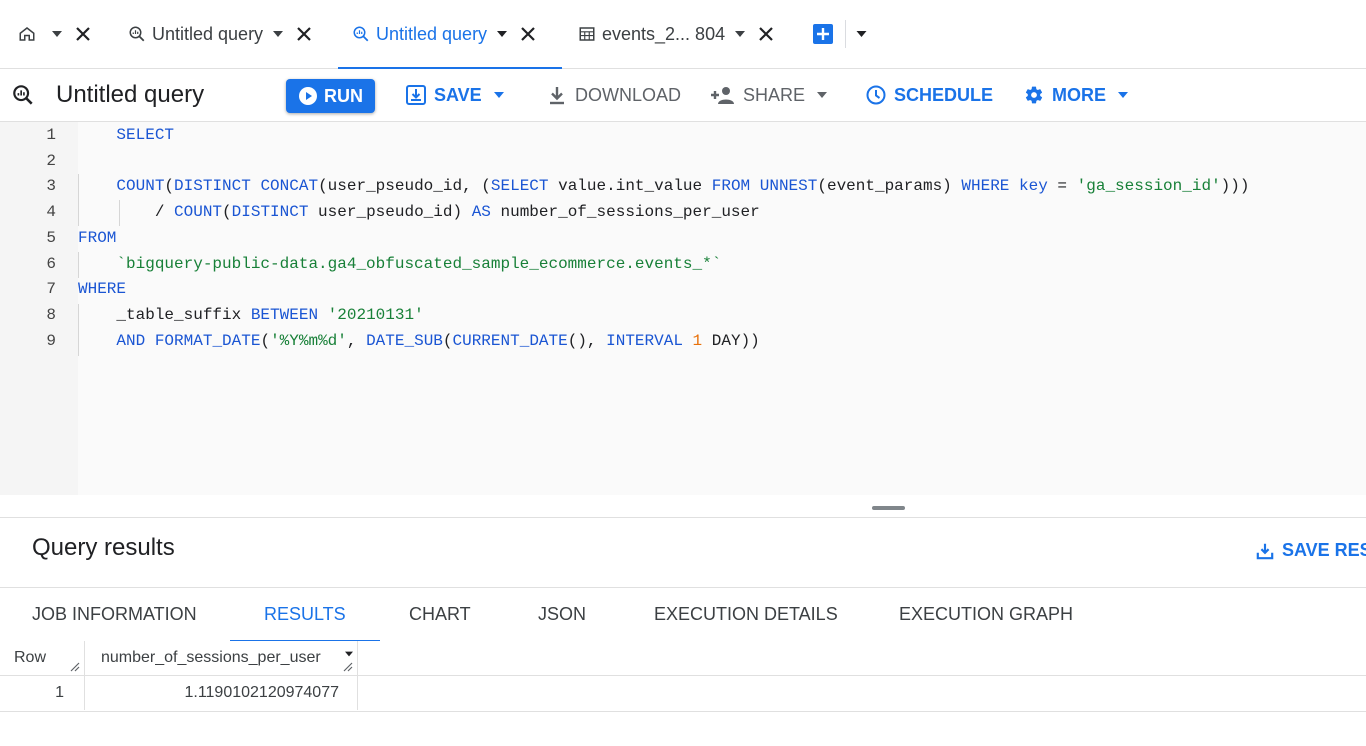 The image size is (1366, 746). What do you see at coordinates (481, 212) in the screenshot?
I see `code-token-kw: AS` at bounding box center [481, 212].